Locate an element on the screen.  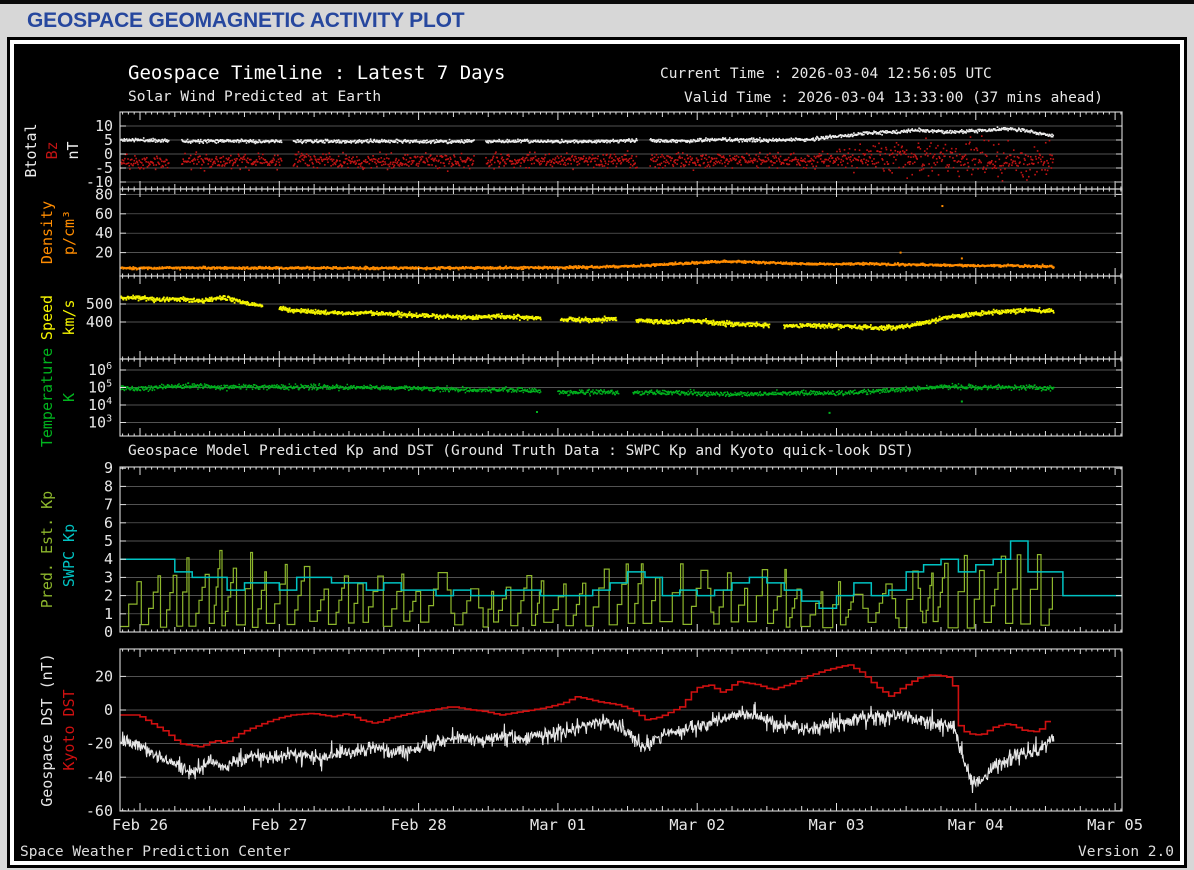
ytick-label: 1 is located at coordinates (108, 614).